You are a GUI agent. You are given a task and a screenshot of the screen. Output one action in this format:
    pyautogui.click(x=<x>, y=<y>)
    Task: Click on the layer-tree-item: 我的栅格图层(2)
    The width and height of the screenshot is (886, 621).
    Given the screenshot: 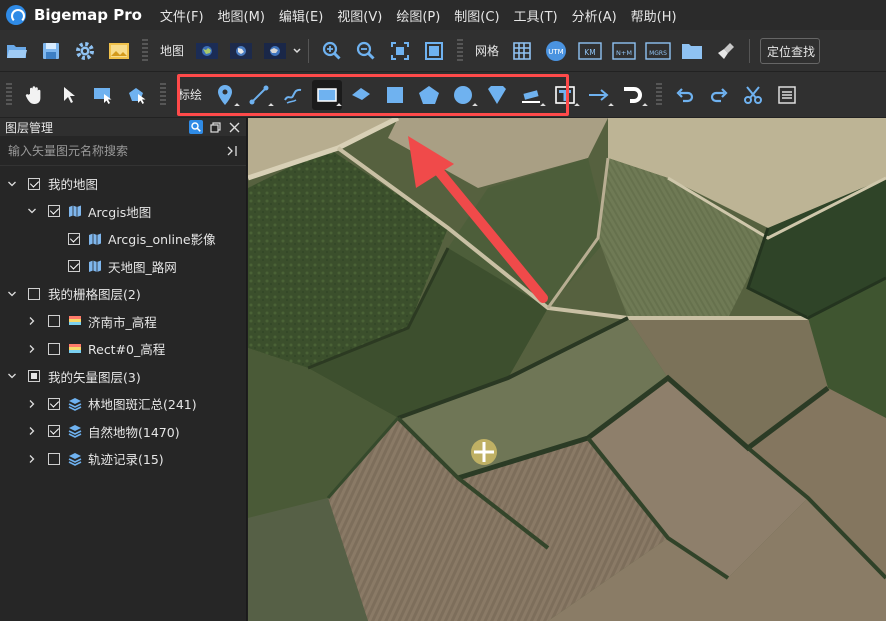 What is the action you would take?
    pyautogui.click(x=123, y=294)
    